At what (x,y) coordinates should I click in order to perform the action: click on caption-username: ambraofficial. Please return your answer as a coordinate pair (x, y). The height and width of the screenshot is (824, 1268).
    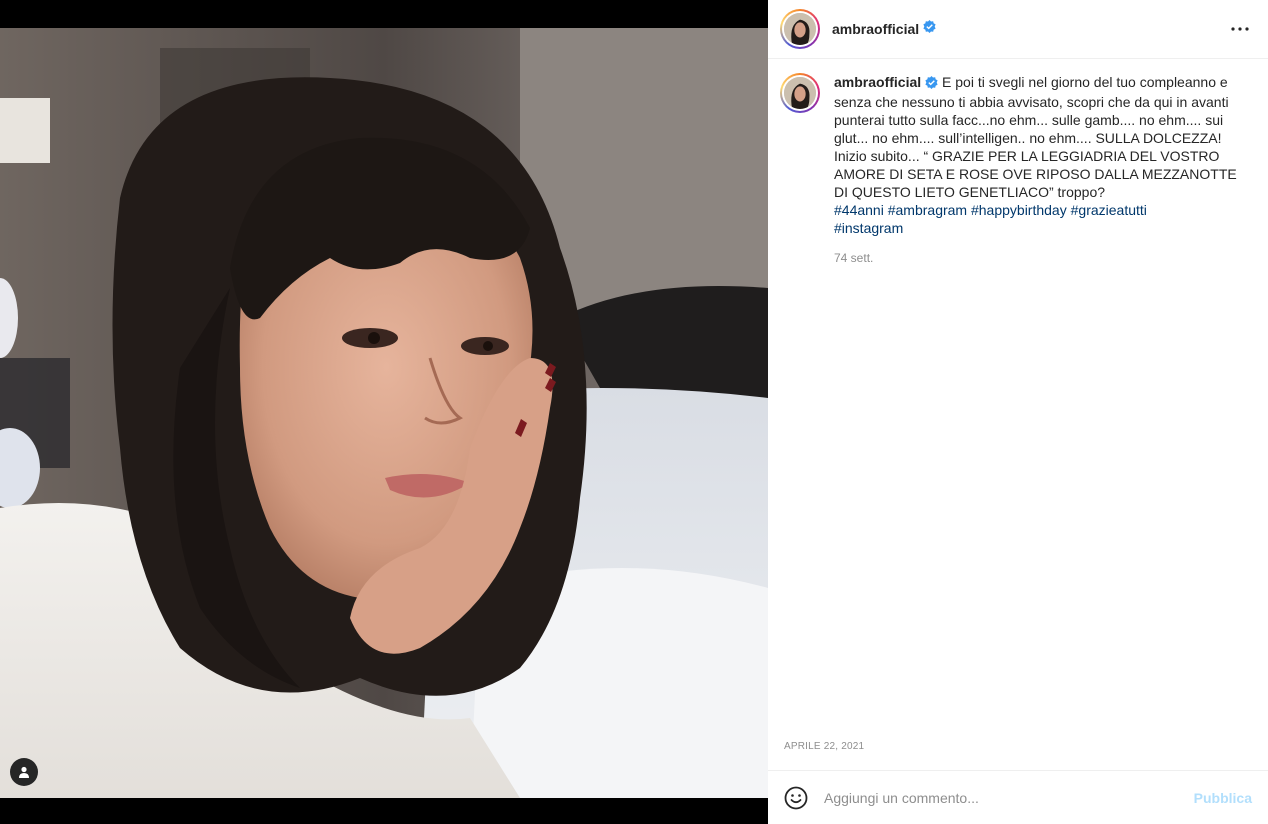
    Looking at the image, I should click on (877, 82).